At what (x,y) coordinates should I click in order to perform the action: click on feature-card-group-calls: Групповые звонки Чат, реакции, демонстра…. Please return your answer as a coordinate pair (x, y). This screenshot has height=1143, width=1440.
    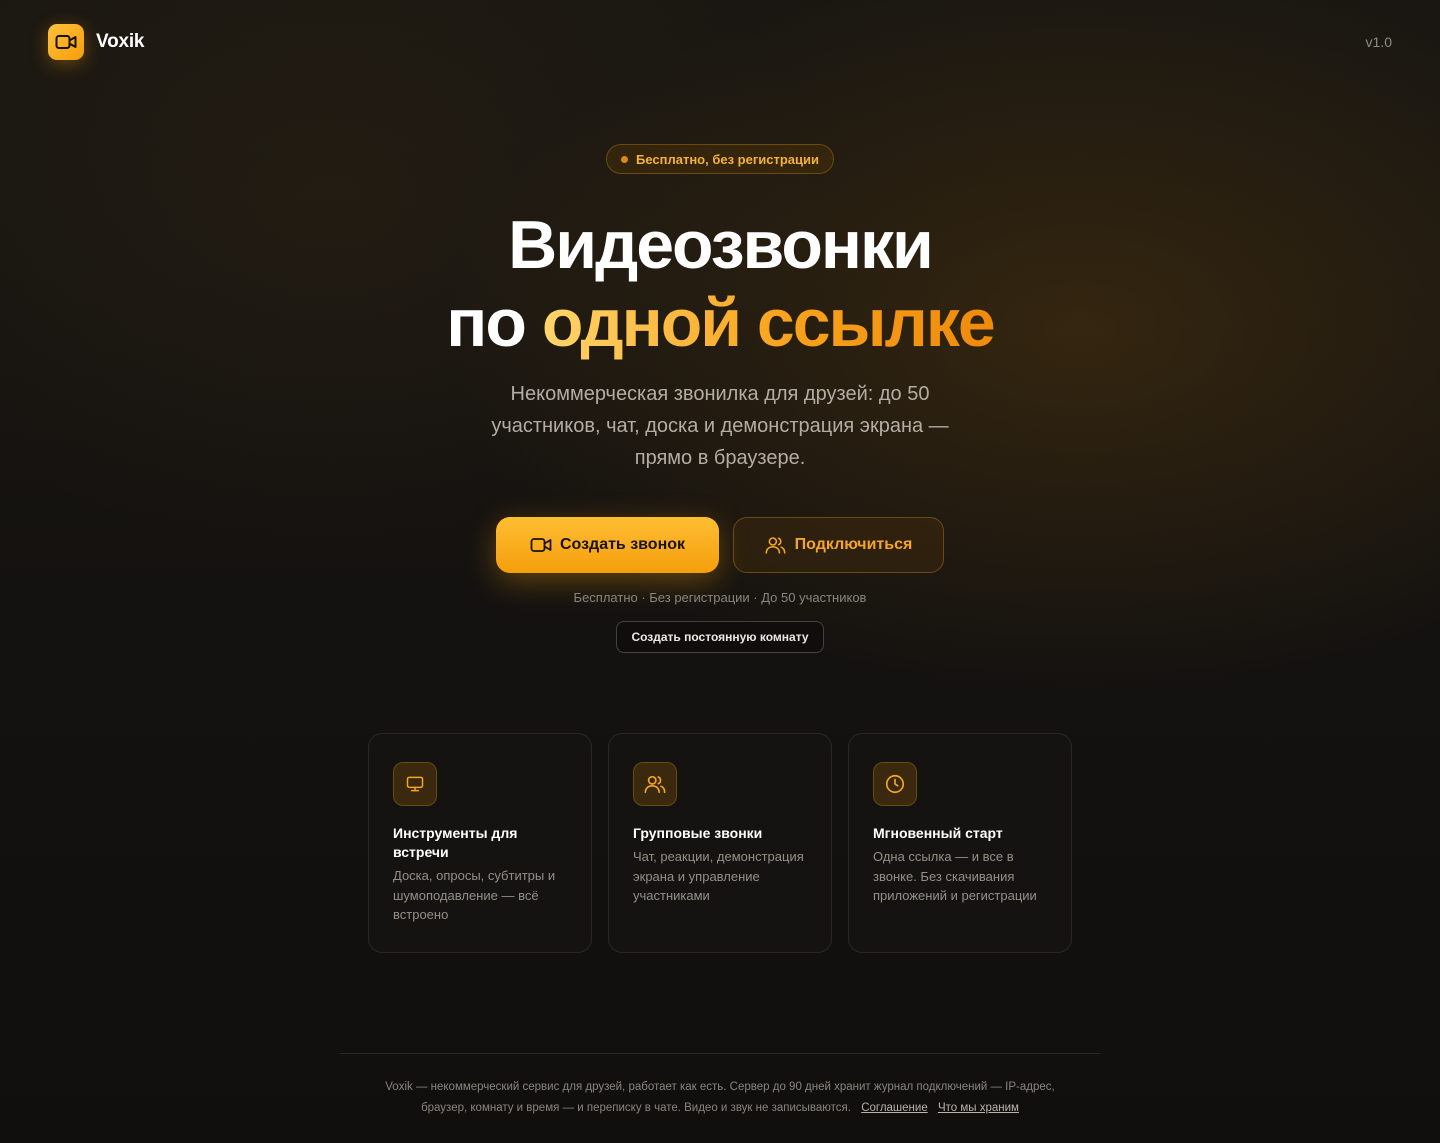
    Looking at the image, I should click on (720, 843).